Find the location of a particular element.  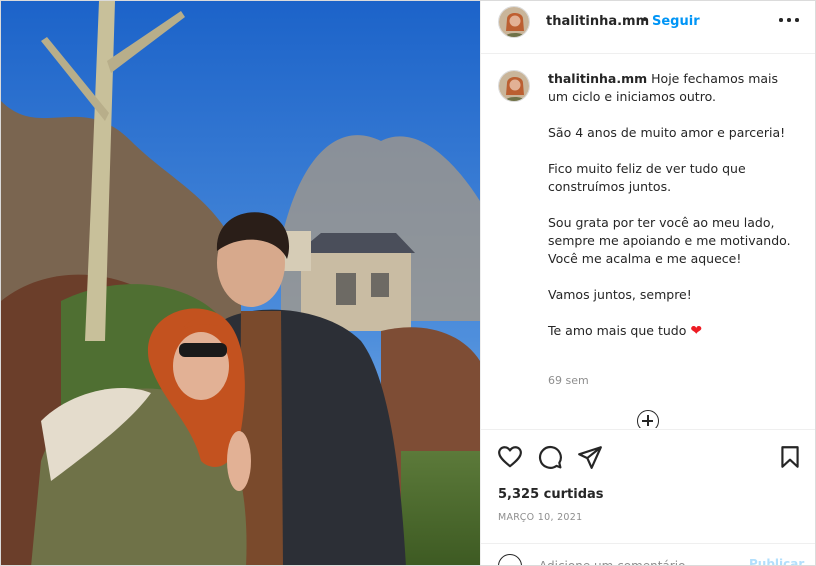

follow-button: Seguir is located at coordinates (676, 21).